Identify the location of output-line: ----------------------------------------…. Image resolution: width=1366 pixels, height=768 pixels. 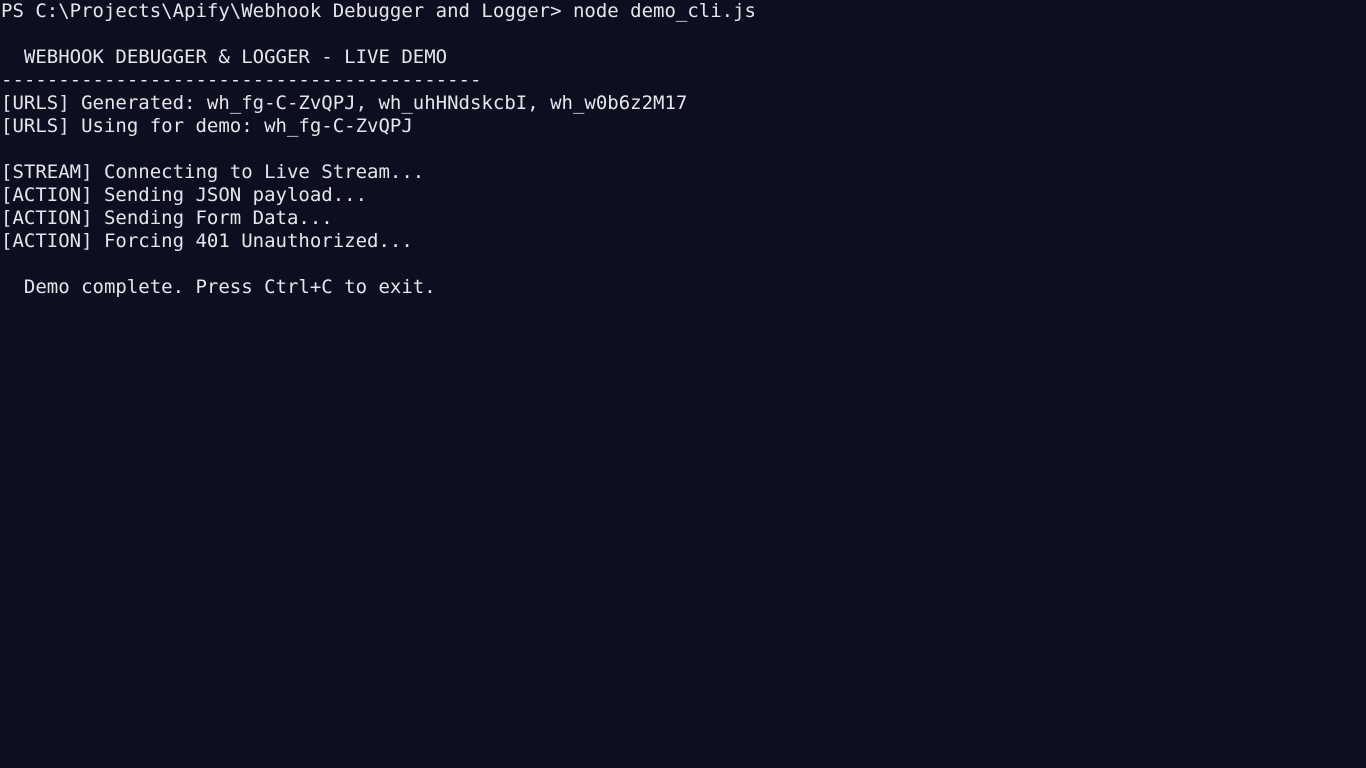
(241, 80).